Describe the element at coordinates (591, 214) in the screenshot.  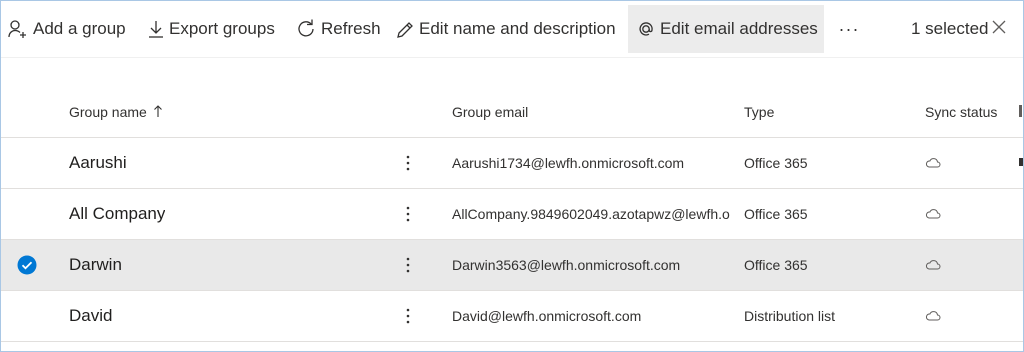
I see `group-email-cell: AllCompany.9849602049.azotapwz@lewfh.o` at that location.